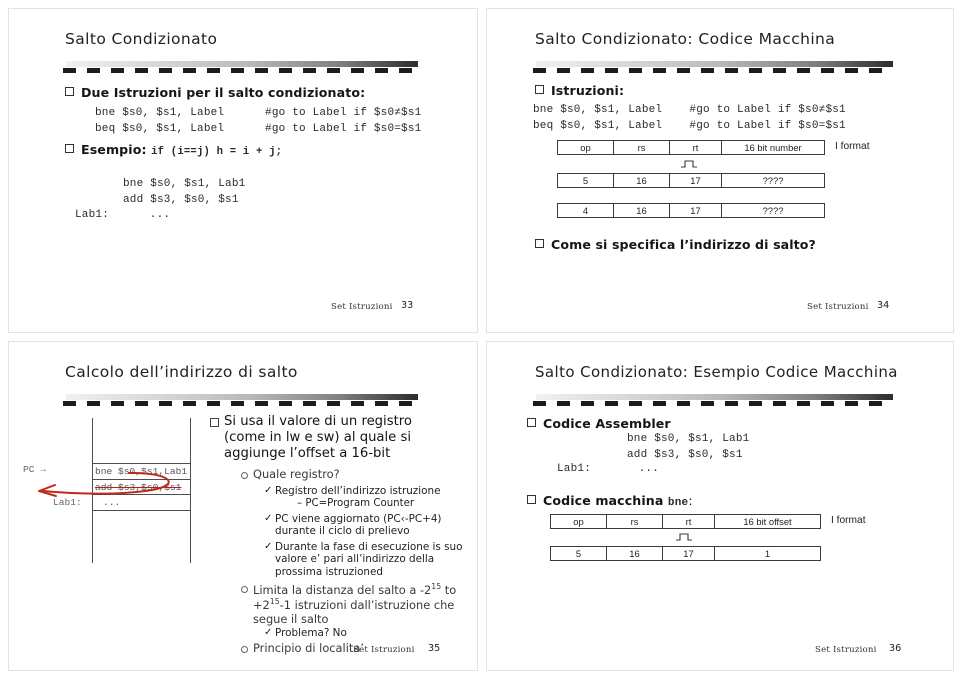 This screenshot has height=679, width=960. Describe the element at coordinates (184, 192) in the screenshot. I see `code-block-example-asm: bne $s0, $s1, Lab1 add $s3, $s0, $s1` at that location.